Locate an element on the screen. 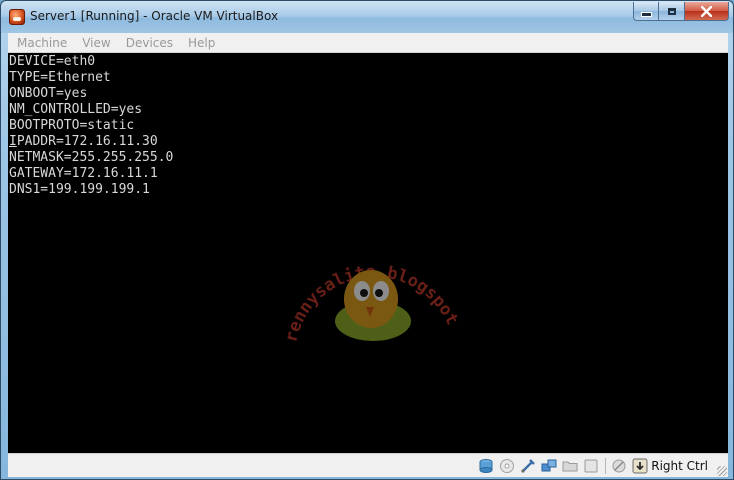 The height and width of the screenshot is (480, 734). network-icon is located at coordinates (549, 466).